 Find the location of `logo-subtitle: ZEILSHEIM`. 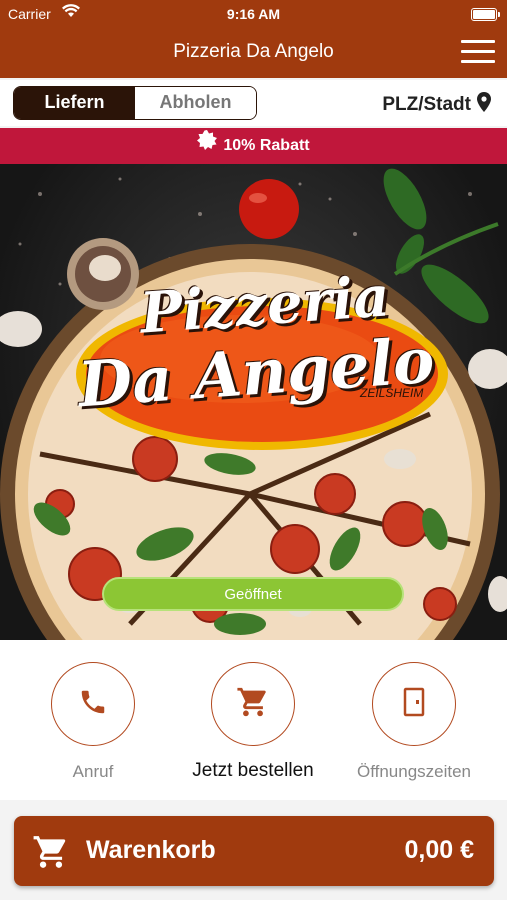

logo-subtitle: ZEILSHEIM is located at coordinates (392, 393).